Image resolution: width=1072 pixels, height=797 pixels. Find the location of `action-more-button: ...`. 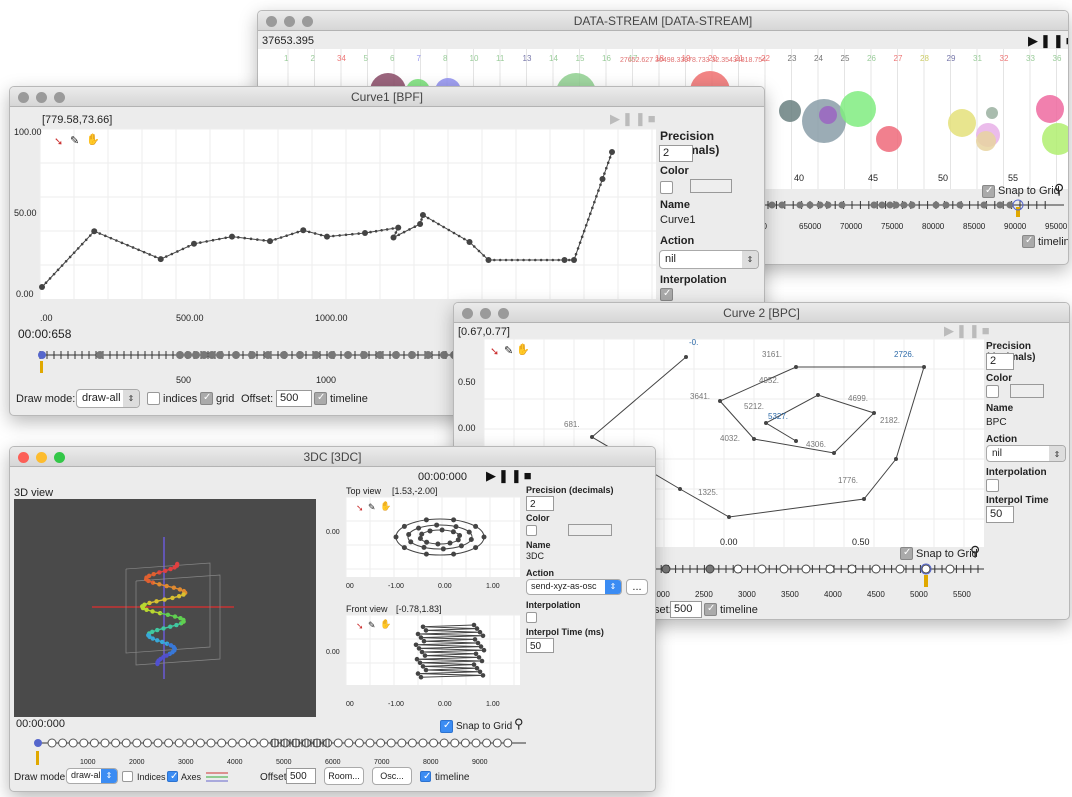

action-more-button: ... is located at coordinates (637, 587).